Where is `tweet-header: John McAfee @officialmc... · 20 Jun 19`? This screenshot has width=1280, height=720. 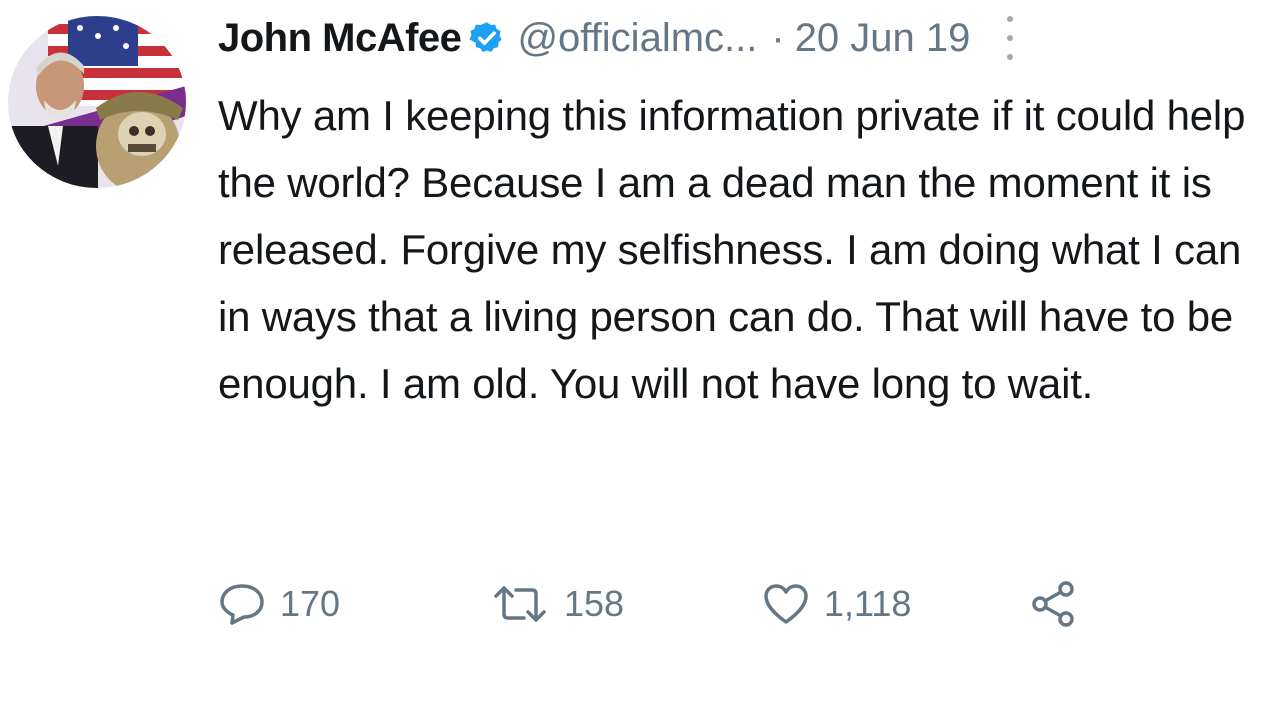
tweet-header: John McAfee @officialmc... · 20 Jun 19 is located at coordinates (743, 38).